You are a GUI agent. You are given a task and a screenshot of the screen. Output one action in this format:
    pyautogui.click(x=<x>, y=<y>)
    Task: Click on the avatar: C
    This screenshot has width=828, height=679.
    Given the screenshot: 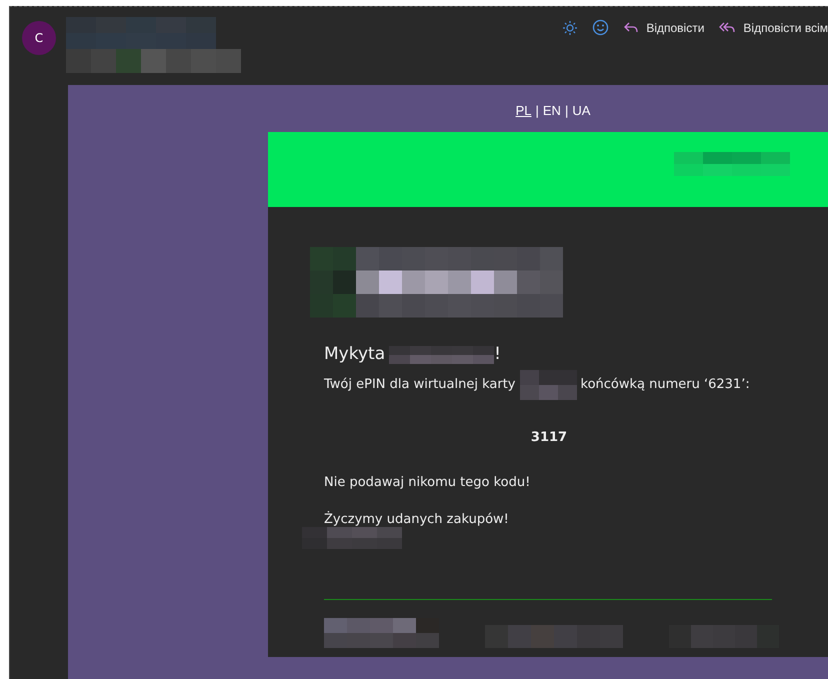 What is the action you would take?
    pyautogui.click(x=39, y=38)
    